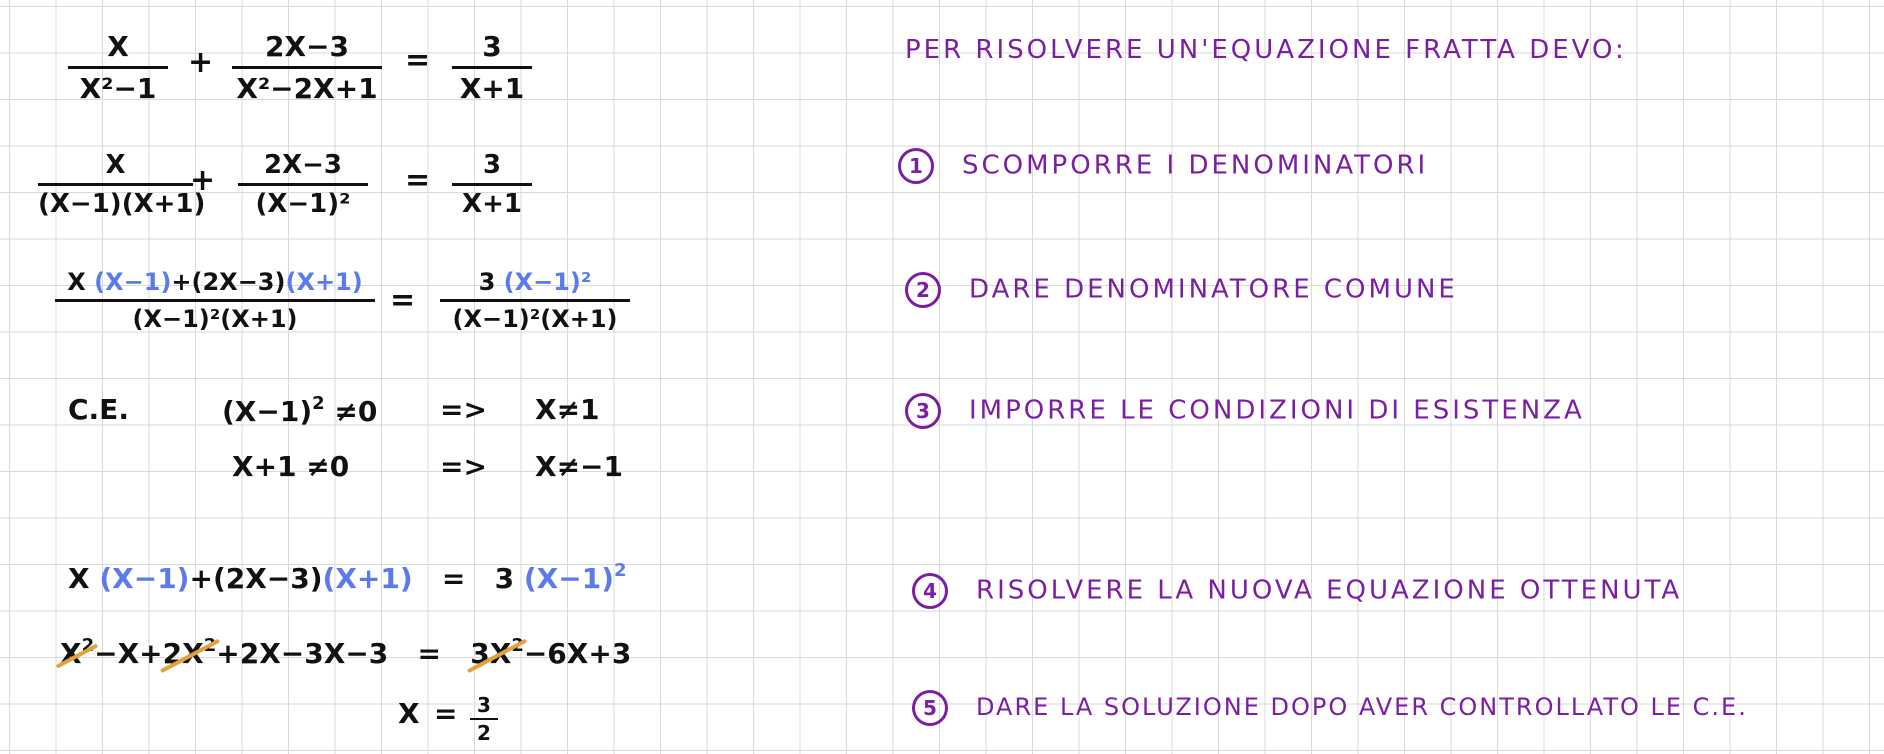 The width and height of the screenshot is (1884, 754). I want to click on step-2: 2 DARE DENOMINATORE COMUNE, so click(1181, 290).